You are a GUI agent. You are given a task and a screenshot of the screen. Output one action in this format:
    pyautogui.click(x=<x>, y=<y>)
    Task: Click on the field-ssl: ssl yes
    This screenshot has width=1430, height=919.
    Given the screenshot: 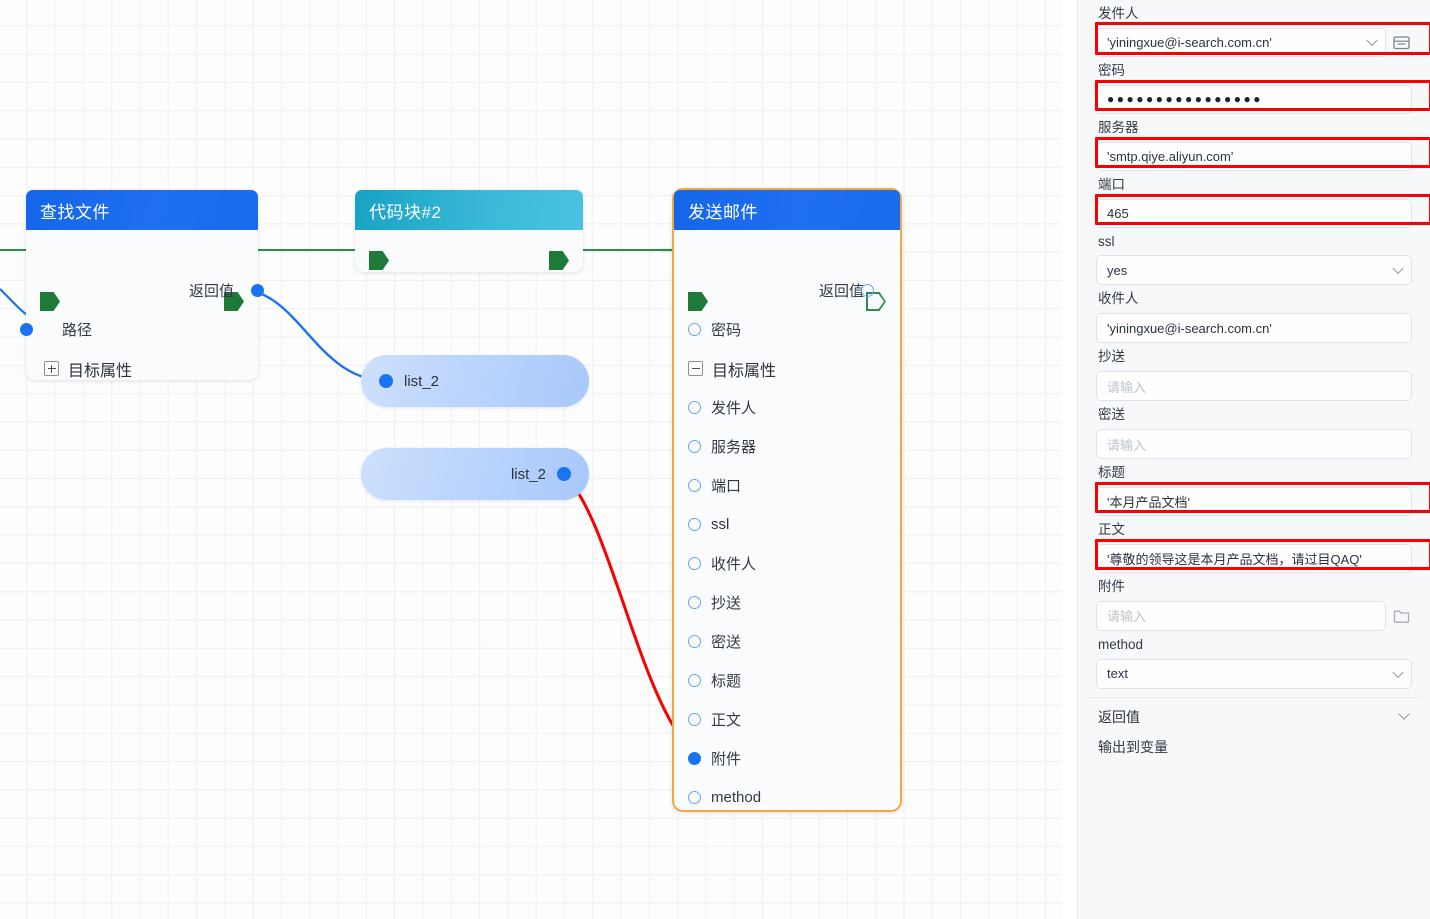 What is the action you would take?
    pyautogui.click(x=1254, y=257)
    